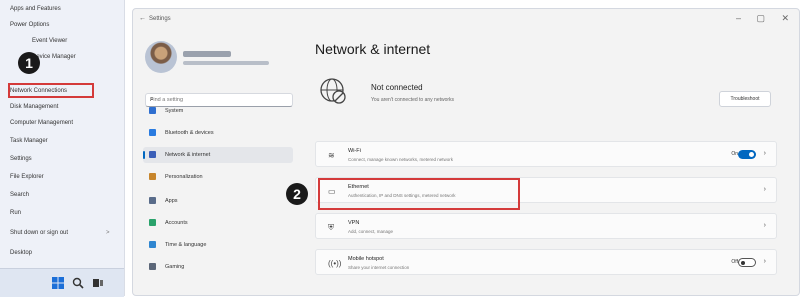 The image size is (806, 297). I want to click on sidebar-item-label: Gaming, so click(175, 267).